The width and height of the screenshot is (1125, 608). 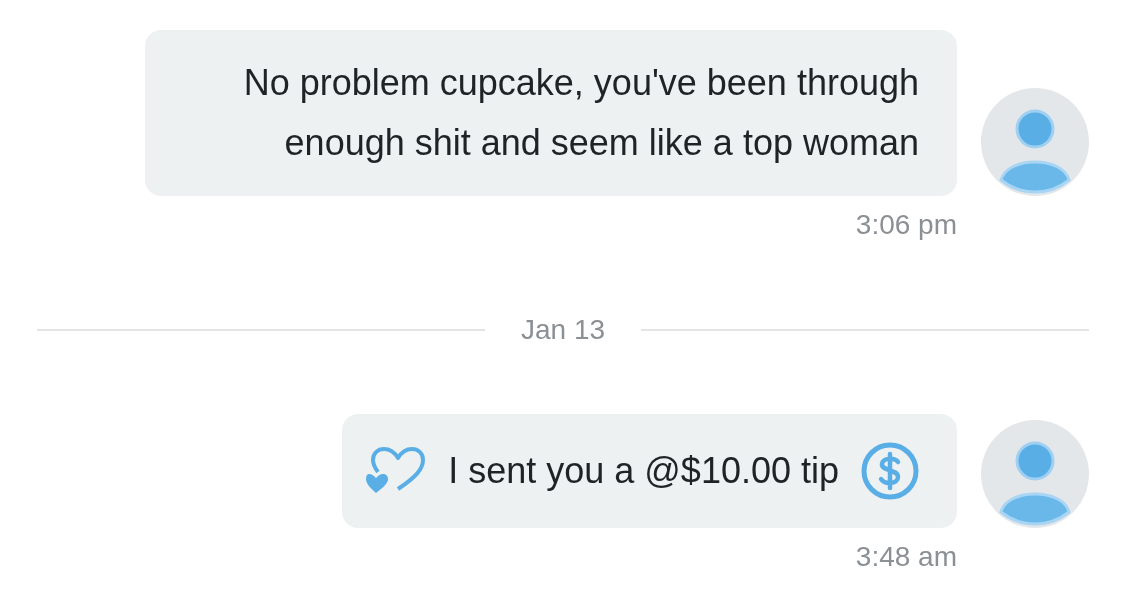 I want to click on heart-icon, so click(x=396, y=471).